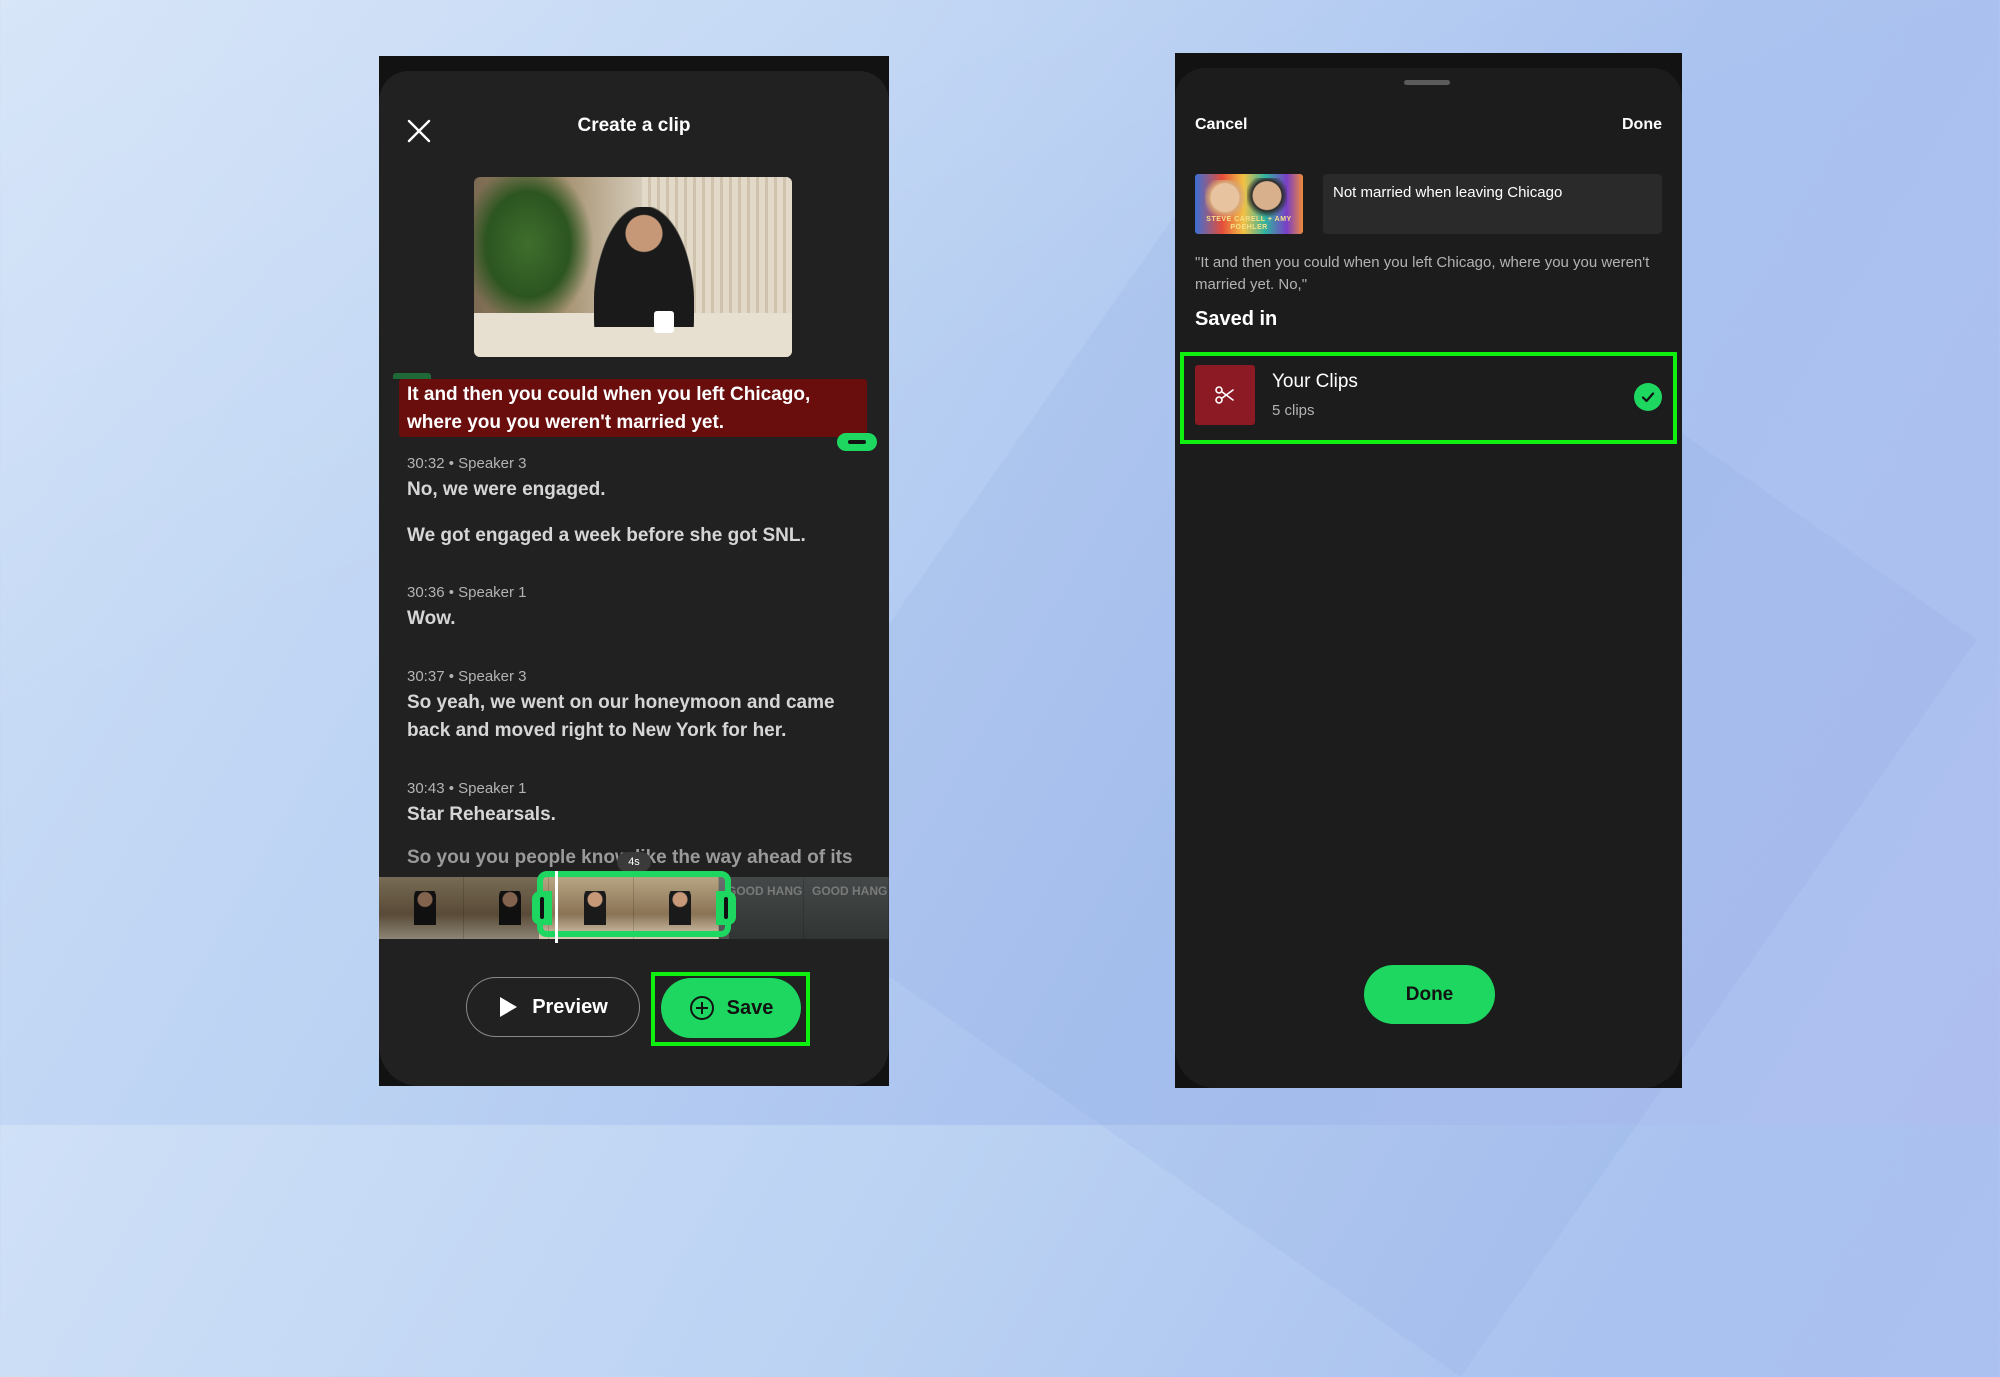 The width and height of the screenshot is (2000, 1377). What do you see at coordinates (1249, 223) in the screenshot?
I see `cover-caption: STEVE CARELL + AMY POEHLER` at bounding box center [1249, 223].